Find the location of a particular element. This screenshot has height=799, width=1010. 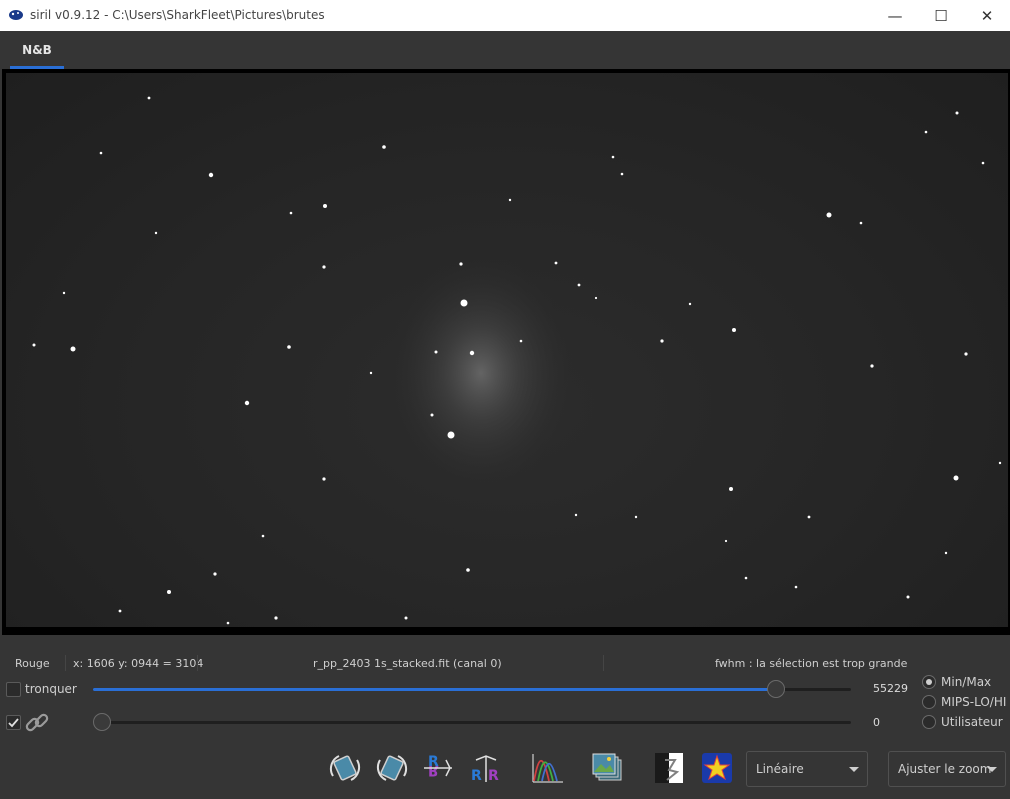

galaxy-glow is located at coordinates (481, 373).